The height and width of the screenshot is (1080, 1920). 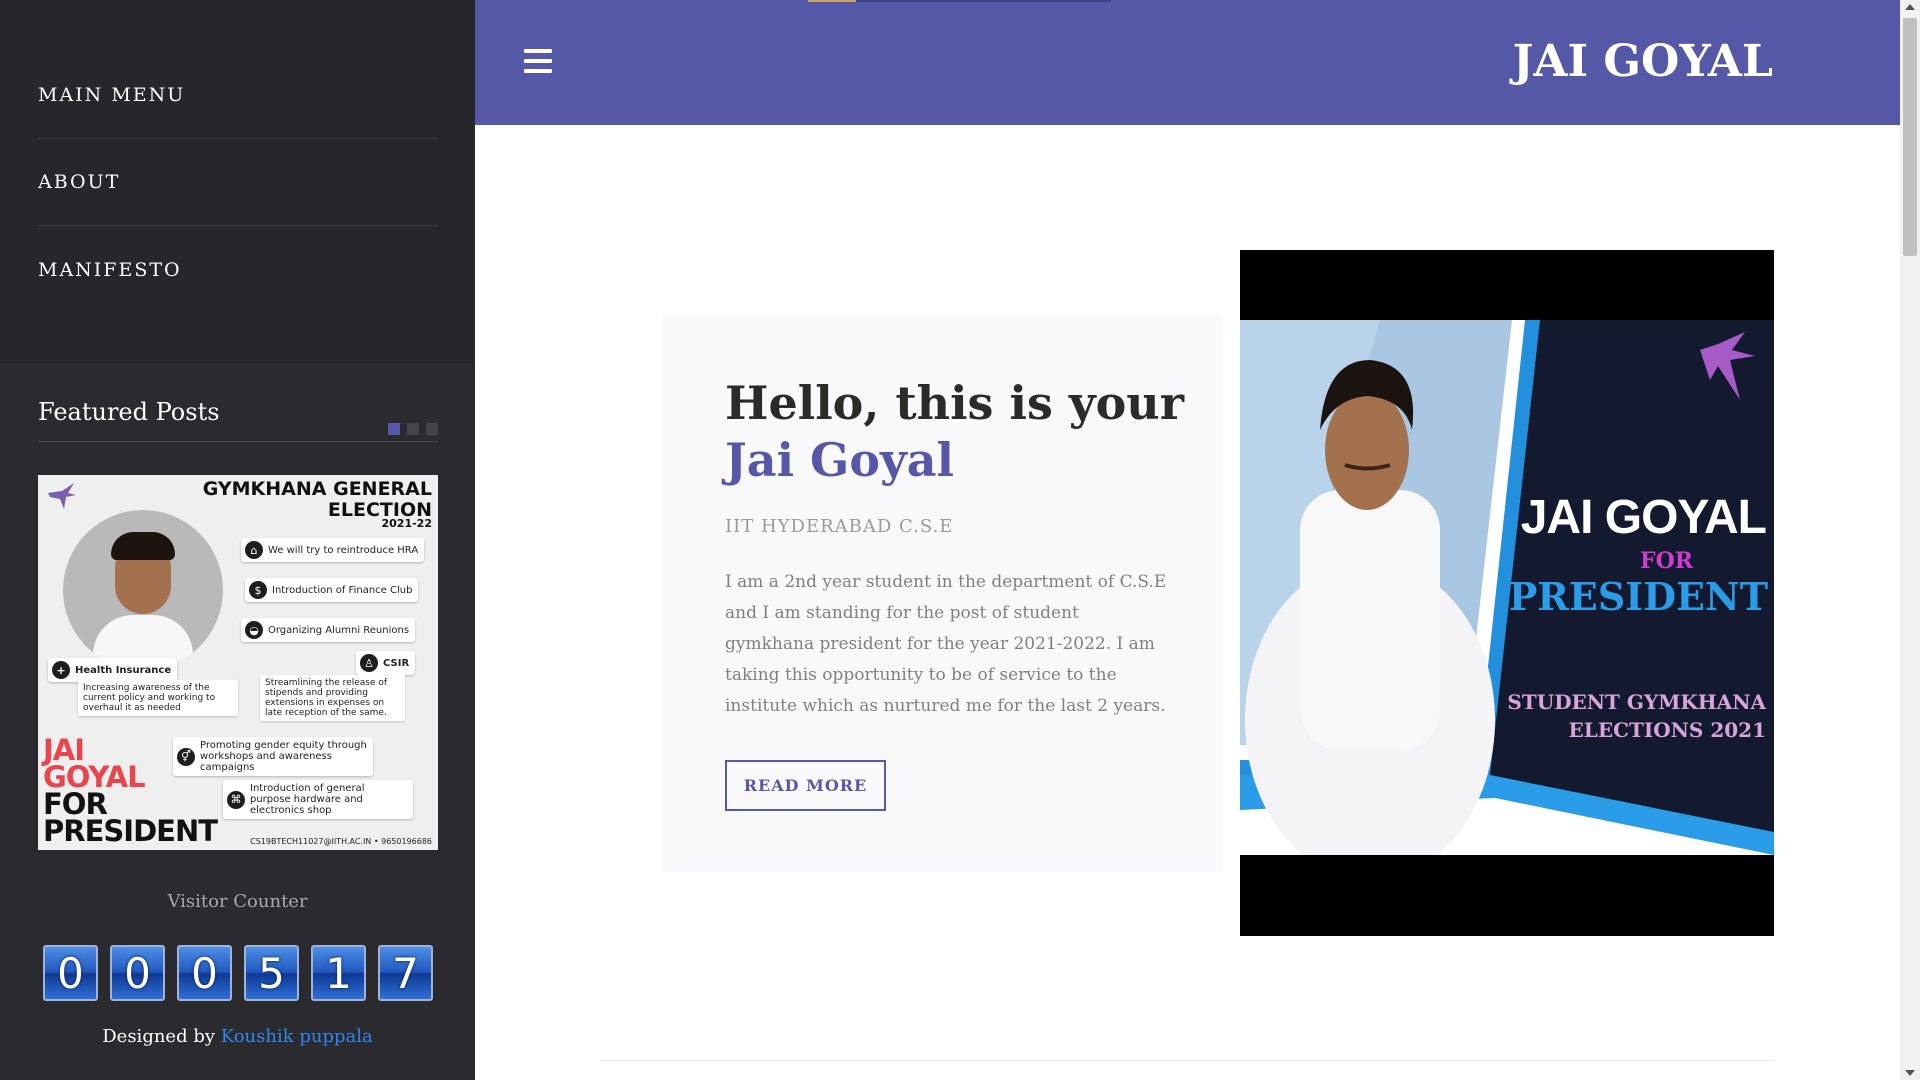 What do you see at coordinates (1636, 702) in the screenshot?
I see `poster-subtitle-line1: STUDENT GYMKHANA` at bounding box center [1636, 702].